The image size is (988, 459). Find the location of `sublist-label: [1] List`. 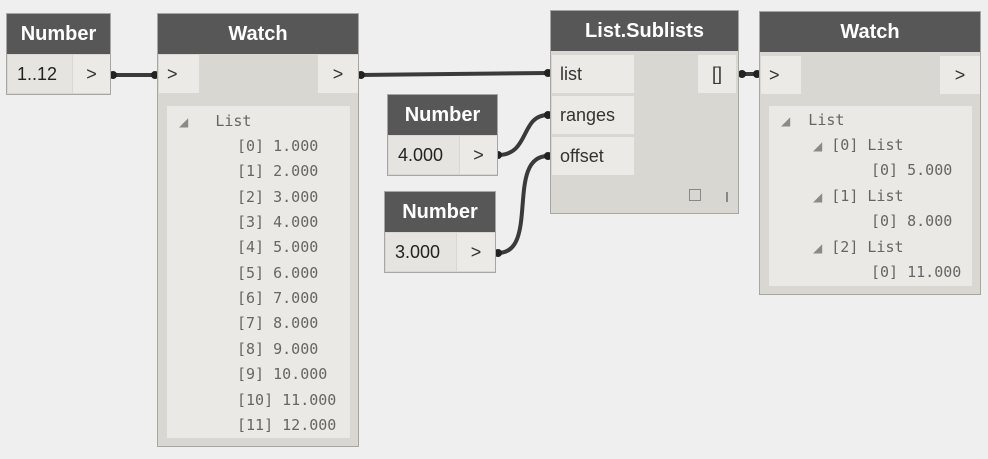

sublist-label: [1] List is located at coordinates (867, 196).